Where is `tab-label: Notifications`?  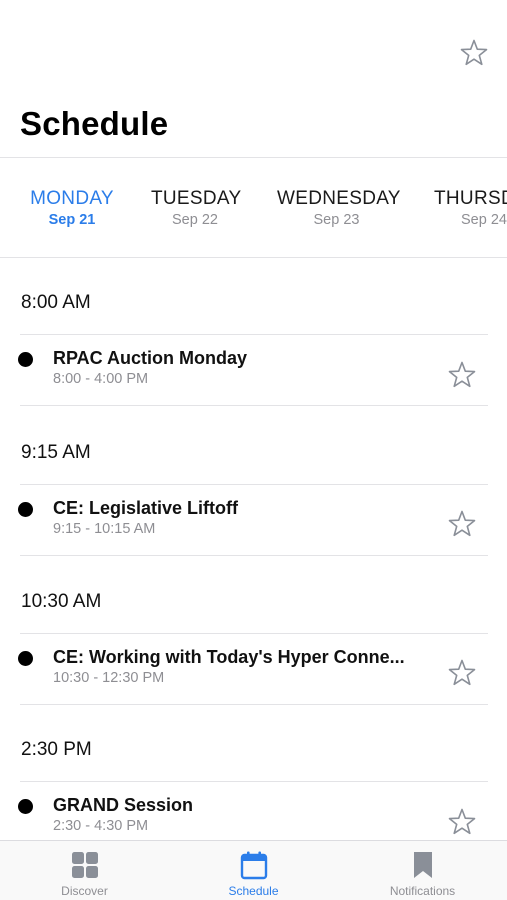 tab-label: Notifications is located at coordinates (422, 891).